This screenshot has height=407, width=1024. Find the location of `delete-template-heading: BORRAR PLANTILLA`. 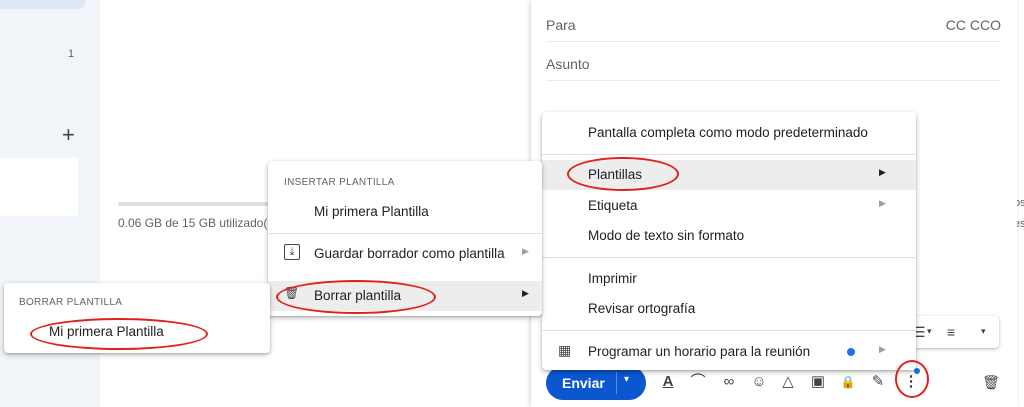

delete-template-heading: BORRAR PLANTILLA is located at coordinates (71, 302).